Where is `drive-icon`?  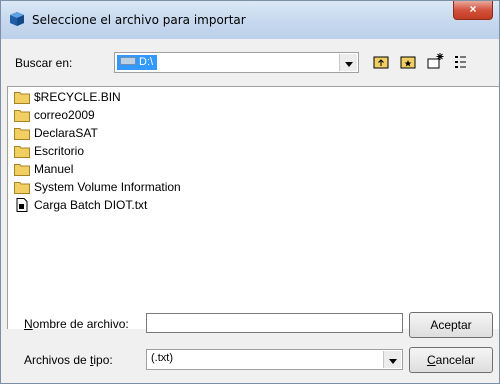 drive-icon is located at coordinates (128, 61).